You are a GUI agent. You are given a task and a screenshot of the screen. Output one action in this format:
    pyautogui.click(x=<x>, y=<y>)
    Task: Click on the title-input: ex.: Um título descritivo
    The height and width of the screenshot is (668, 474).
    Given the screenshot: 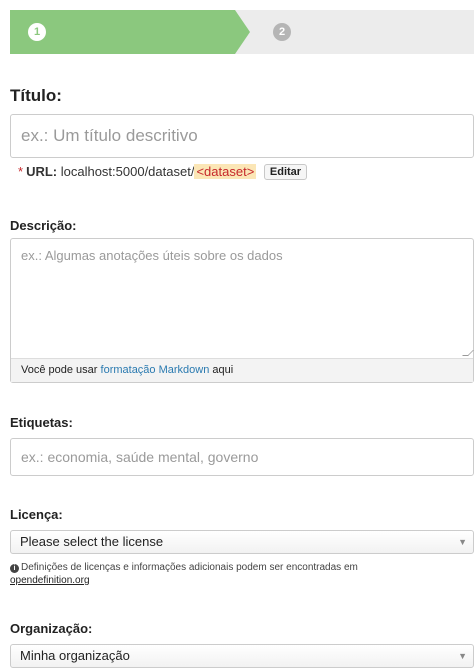 What is the action you would take?
    pyautogui.click(x=242, y=136)
    